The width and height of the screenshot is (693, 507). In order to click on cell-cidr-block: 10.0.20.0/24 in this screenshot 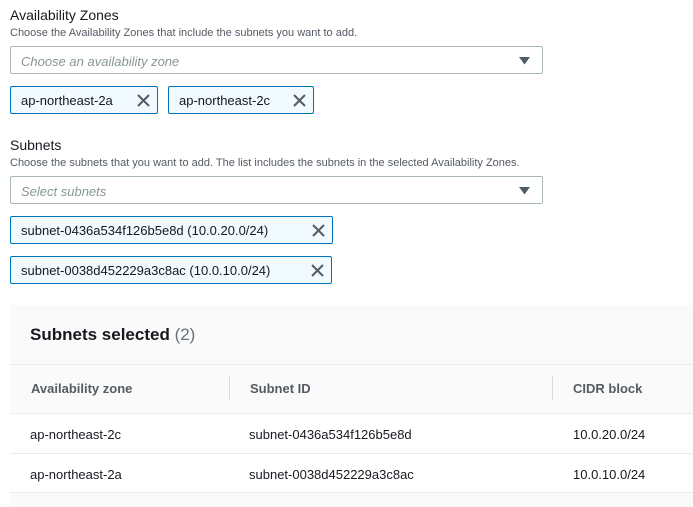, I will do `click(609, 434)`.